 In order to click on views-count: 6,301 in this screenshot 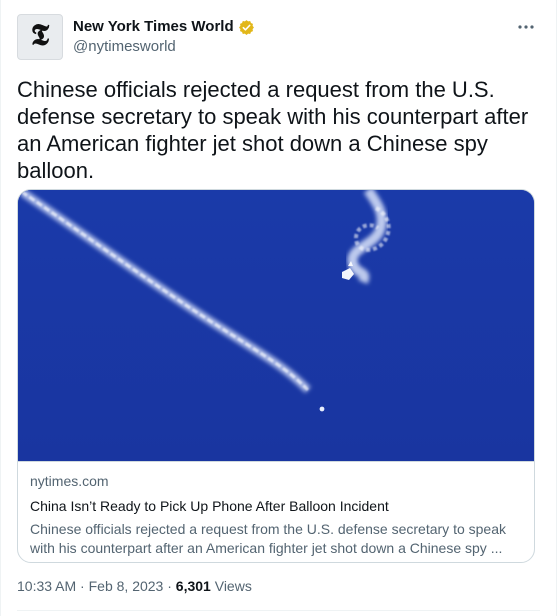, I will do `click(193, 586)`.